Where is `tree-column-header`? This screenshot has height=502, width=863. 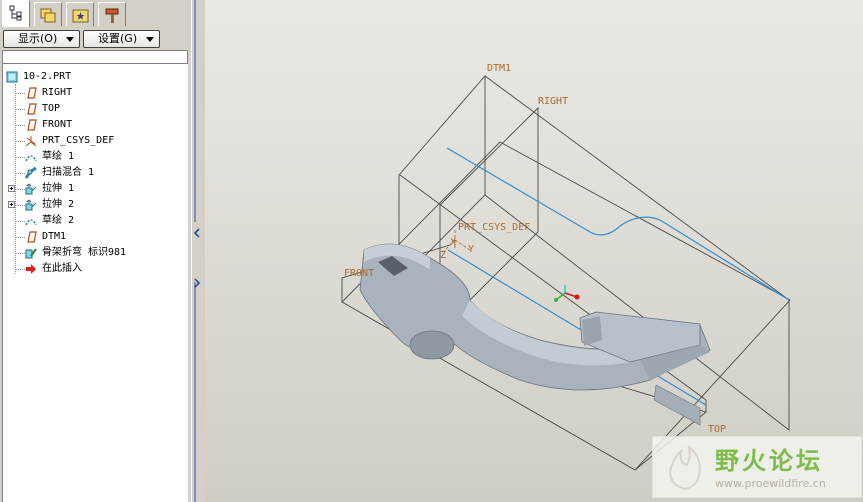
tree-column-header is located at coordinates (95, 57).